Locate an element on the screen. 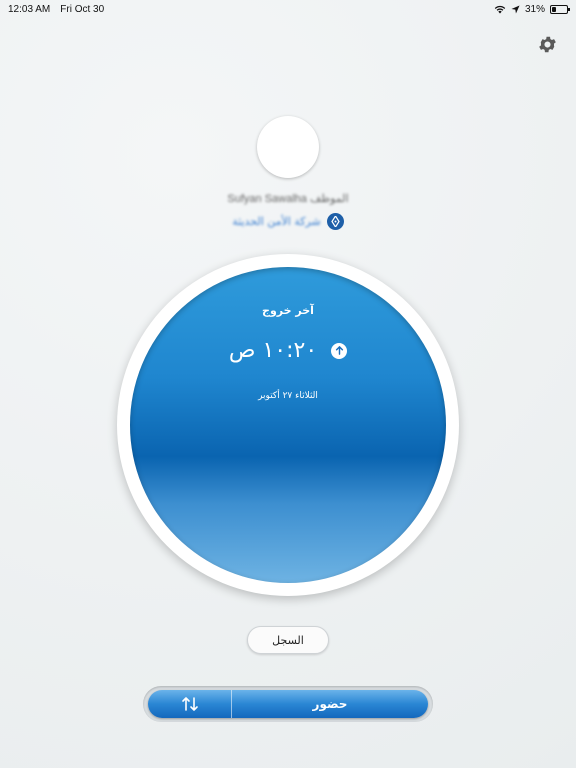 The image size is (576, 768). check-in-button: حضور is located at coordinates (330, 704).